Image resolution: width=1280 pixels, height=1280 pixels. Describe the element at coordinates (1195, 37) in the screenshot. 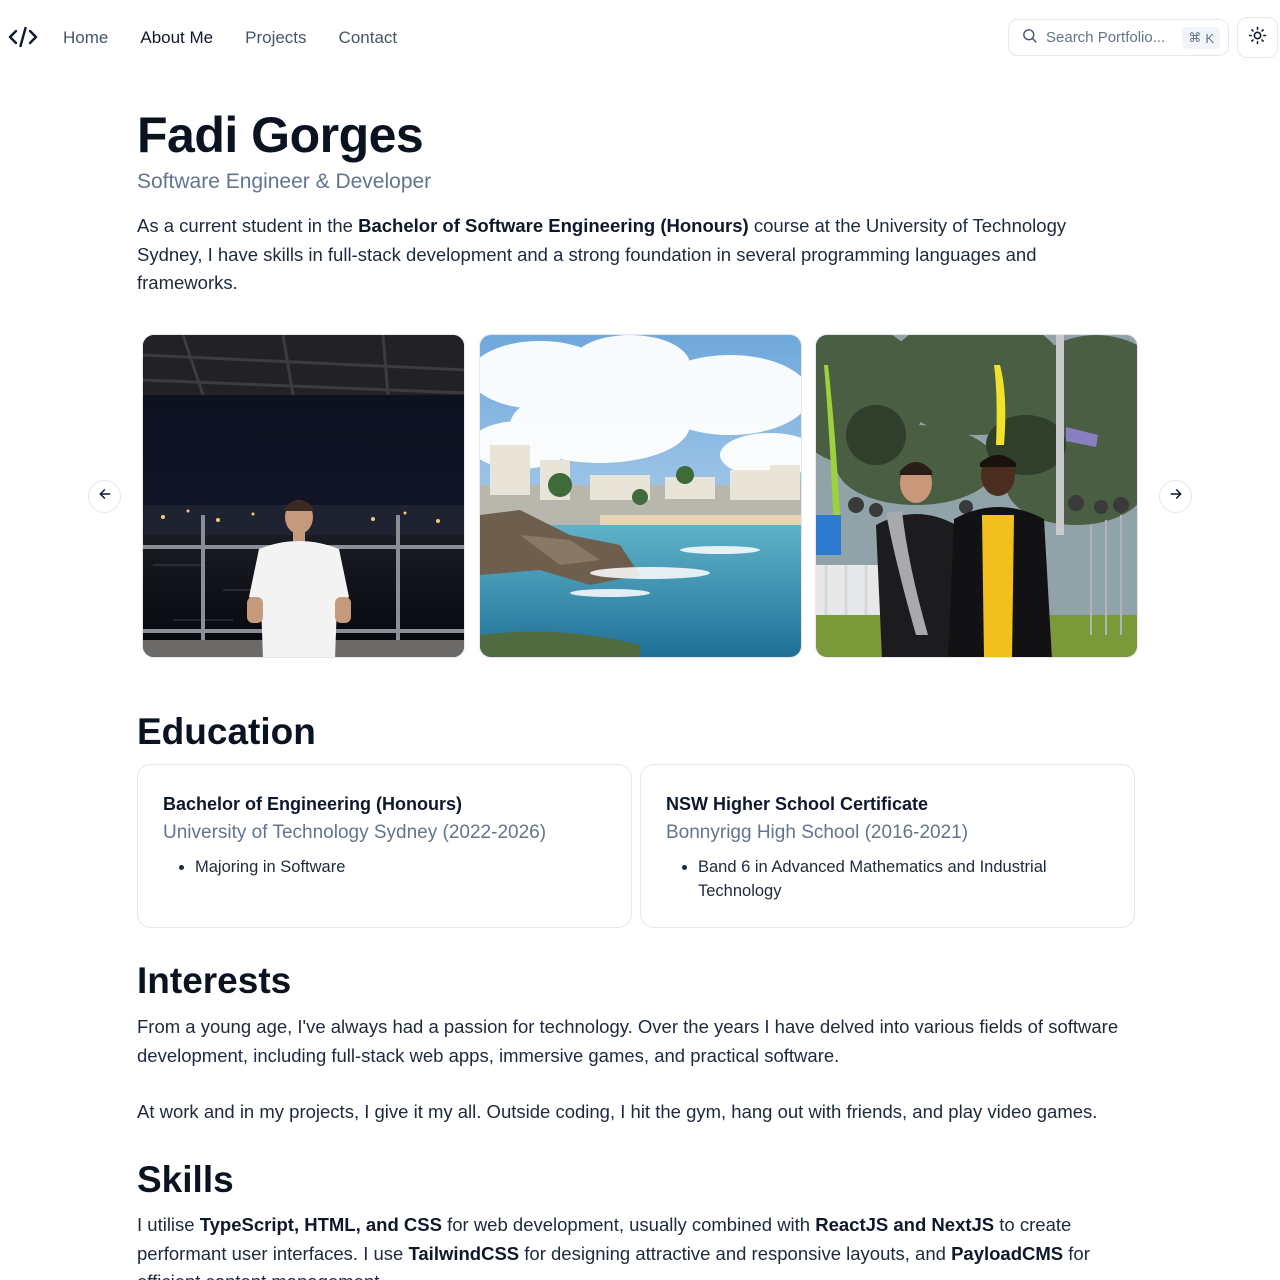

I see `command-key-icon: ⌘` at that location.